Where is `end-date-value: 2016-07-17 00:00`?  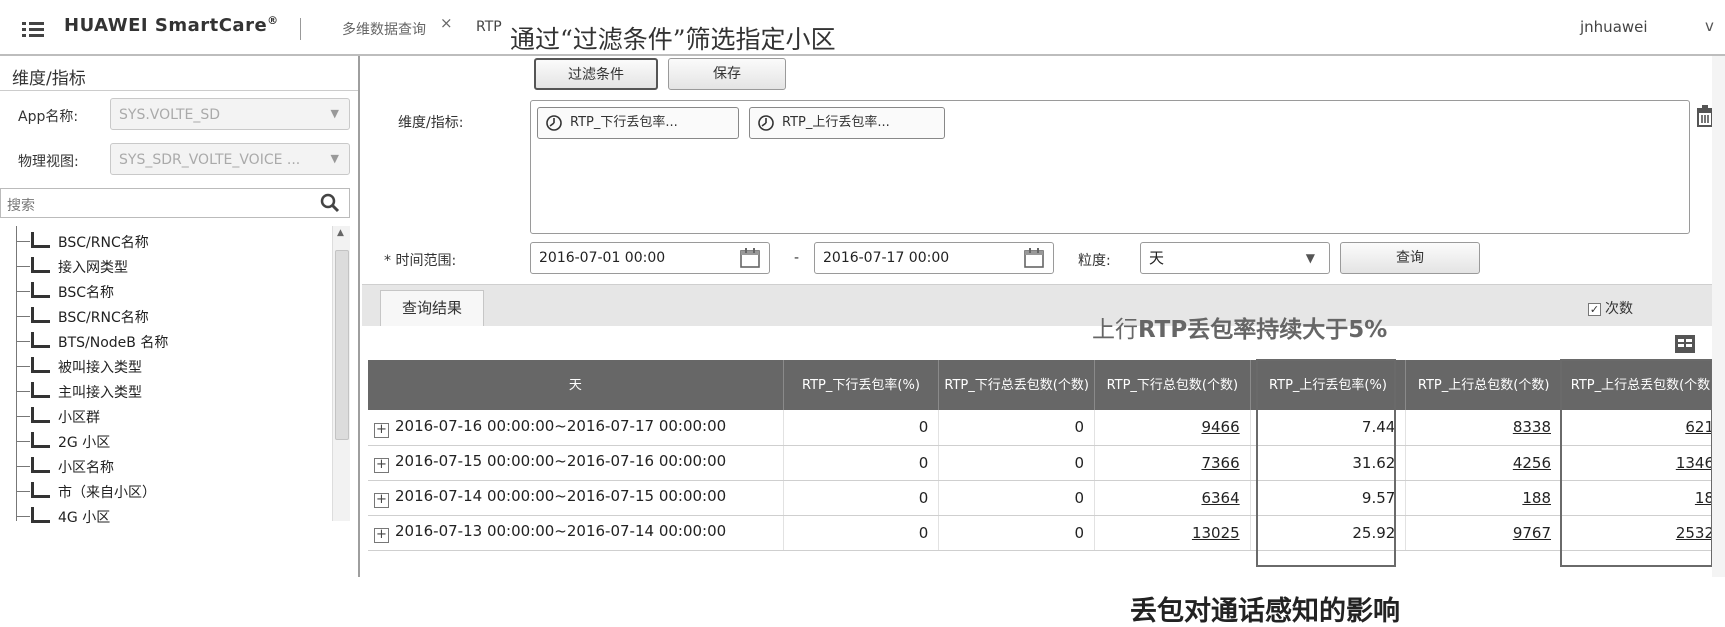
end-date-value: 2016-07-17 00:00 is located at coordinates (886, 258).